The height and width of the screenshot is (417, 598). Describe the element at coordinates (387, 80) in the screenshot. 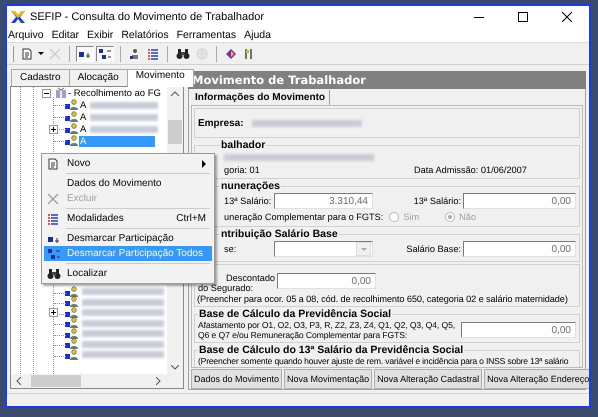

I see `panel-header: Movimento de Trabalhador` at that location.